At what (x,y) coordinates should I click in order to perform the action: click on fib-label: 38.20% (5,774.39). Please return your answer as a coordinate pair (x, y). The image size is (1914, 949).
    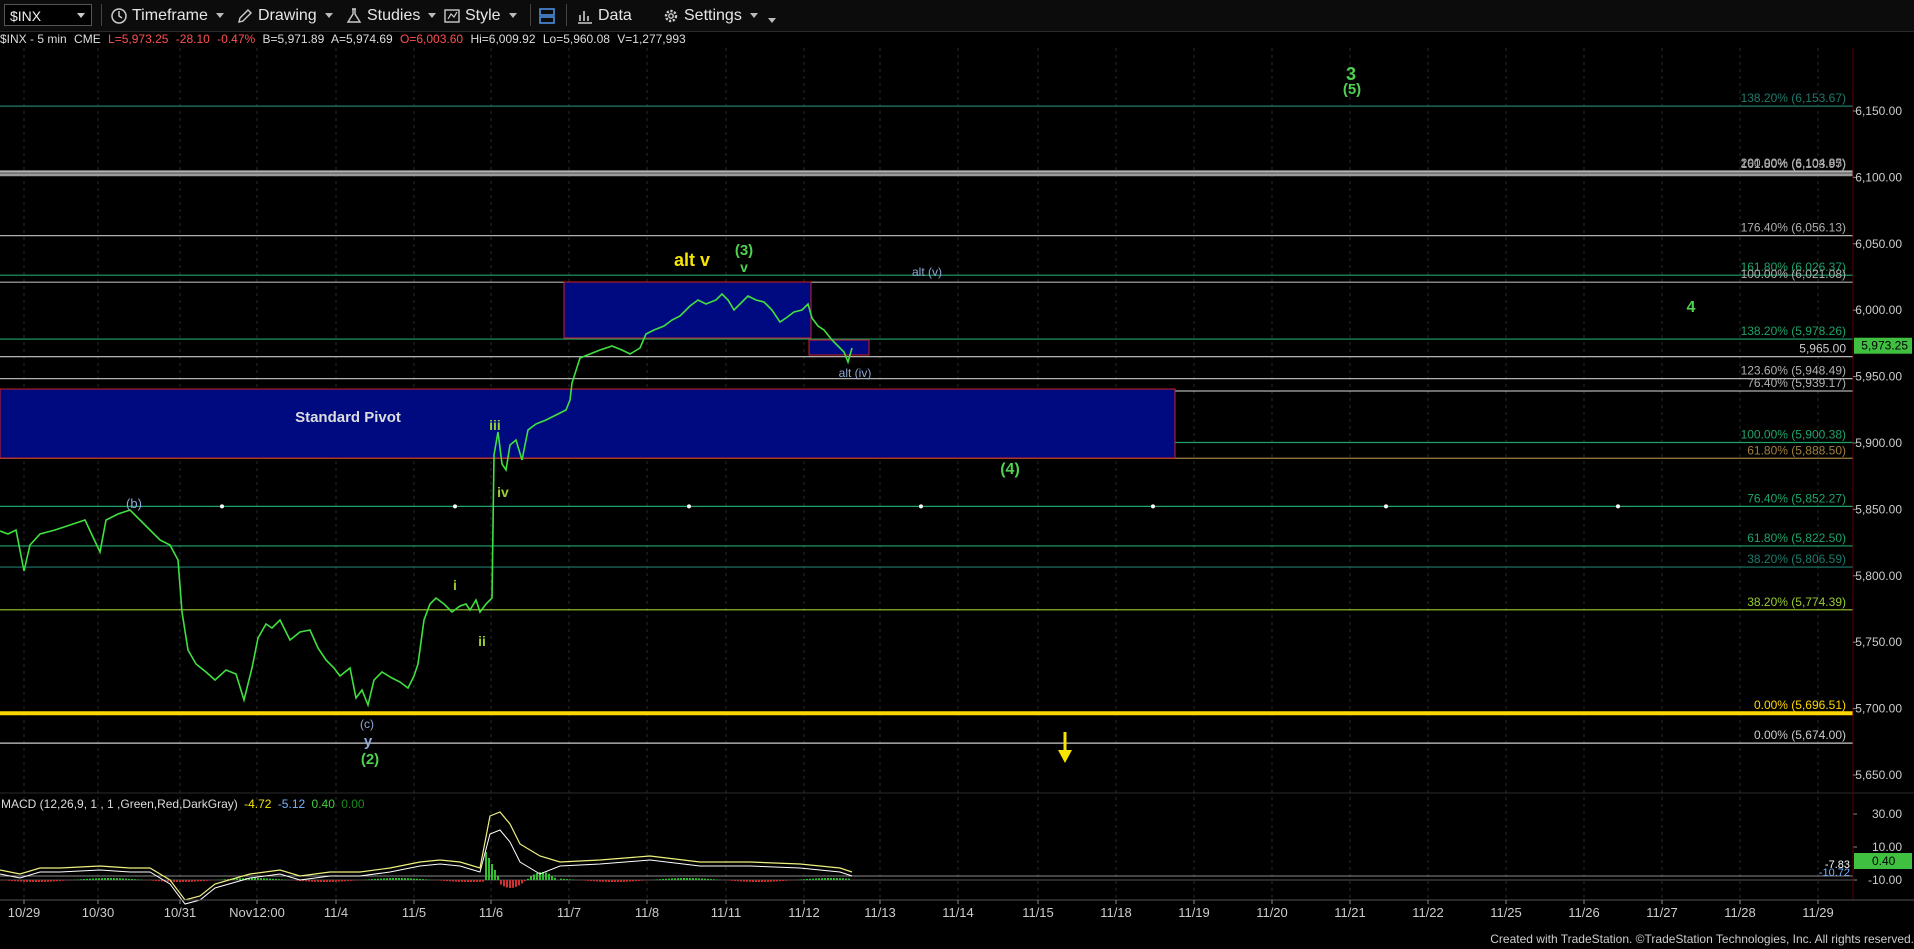
    Looking at the image, I should click on (1796, 602).